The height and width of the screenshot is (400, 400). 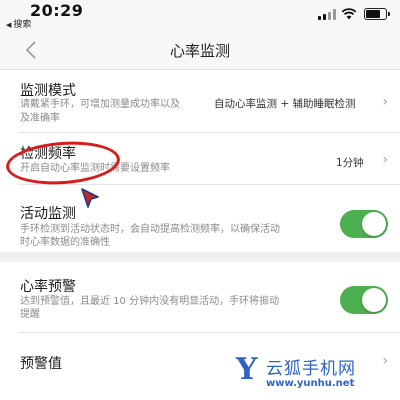 What do you see at coordinates (311, 369) in the screenshot?
I see `watermark-name: 云狐手机网` at bounding box center [311, 369].